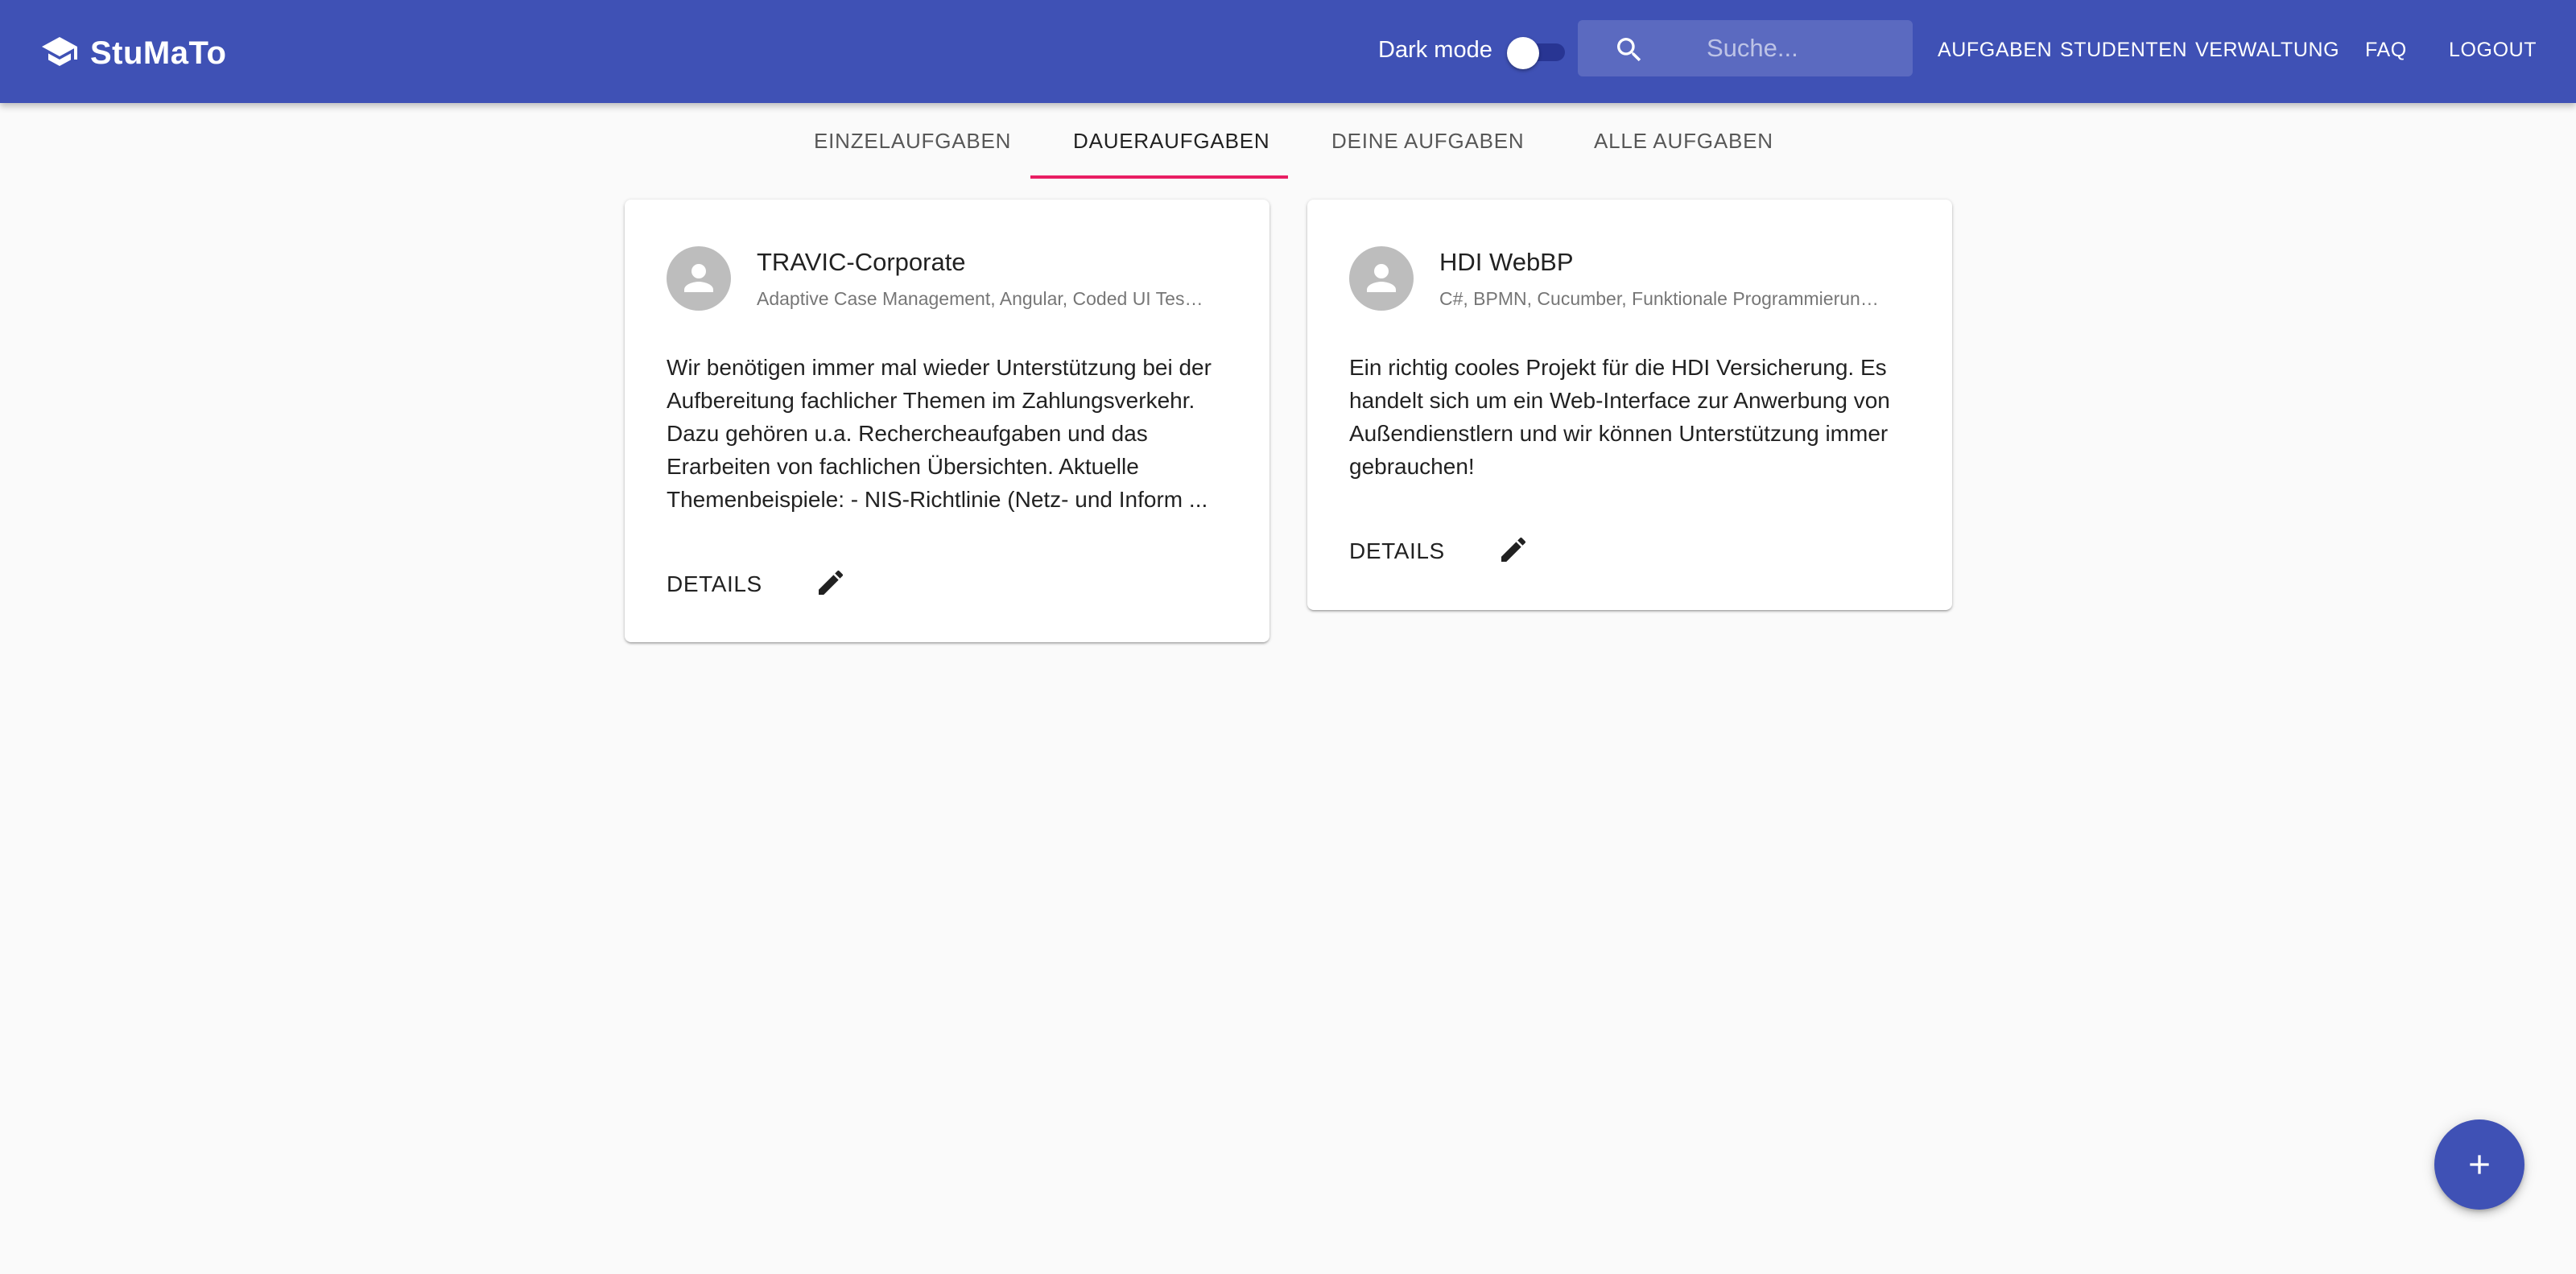  I want to click on search-box, so click(1745, 48).